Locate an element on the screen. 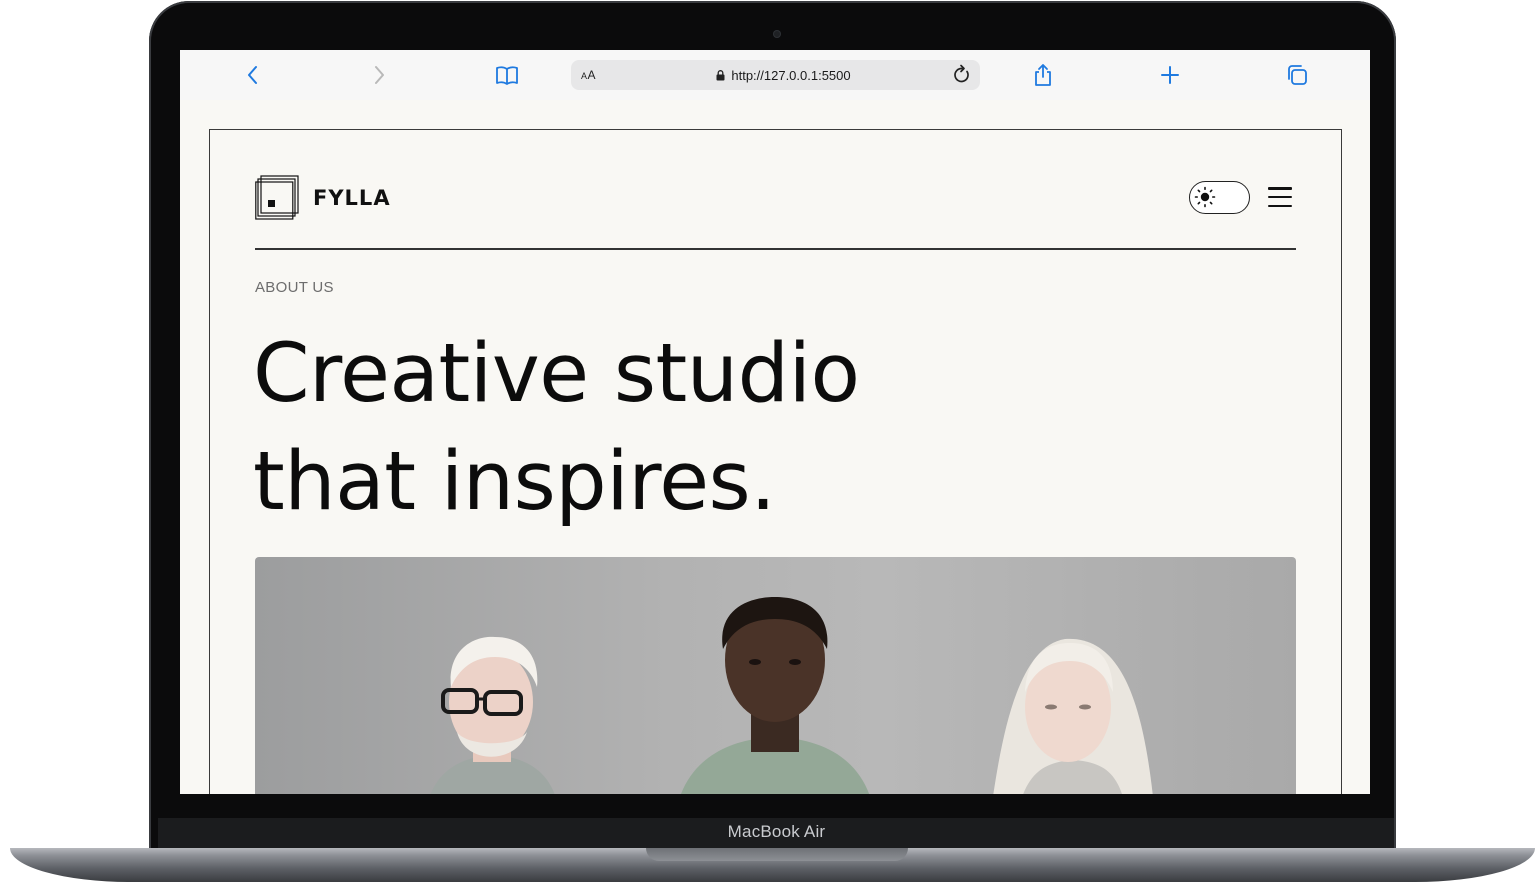 This screenshot has width=1535, height=882. browser-toolbar: AA http://127.0.0.1:5500 is located at coordinates (775, 75).